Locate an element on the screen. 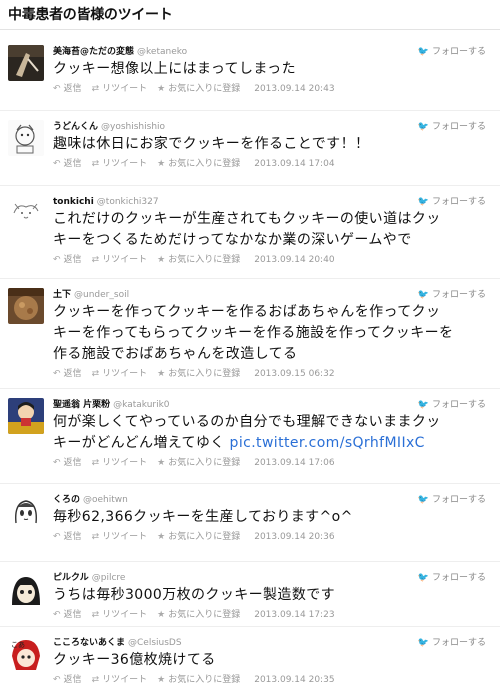  user-name: うどんくん is located at coordinates (75, 127).